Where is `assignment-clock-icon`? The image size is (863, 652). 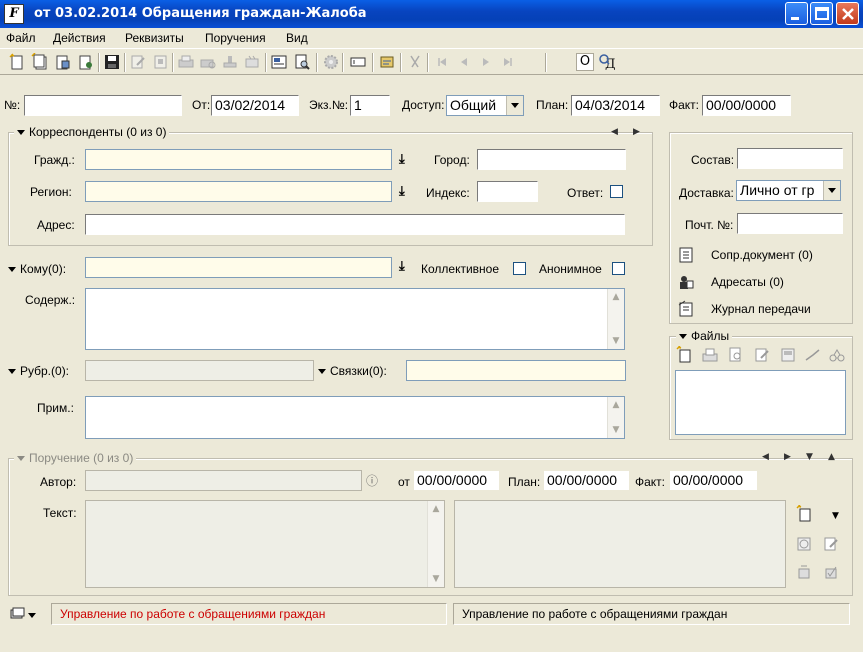
assignment-clock-icon is located at coordinates (804, 544).